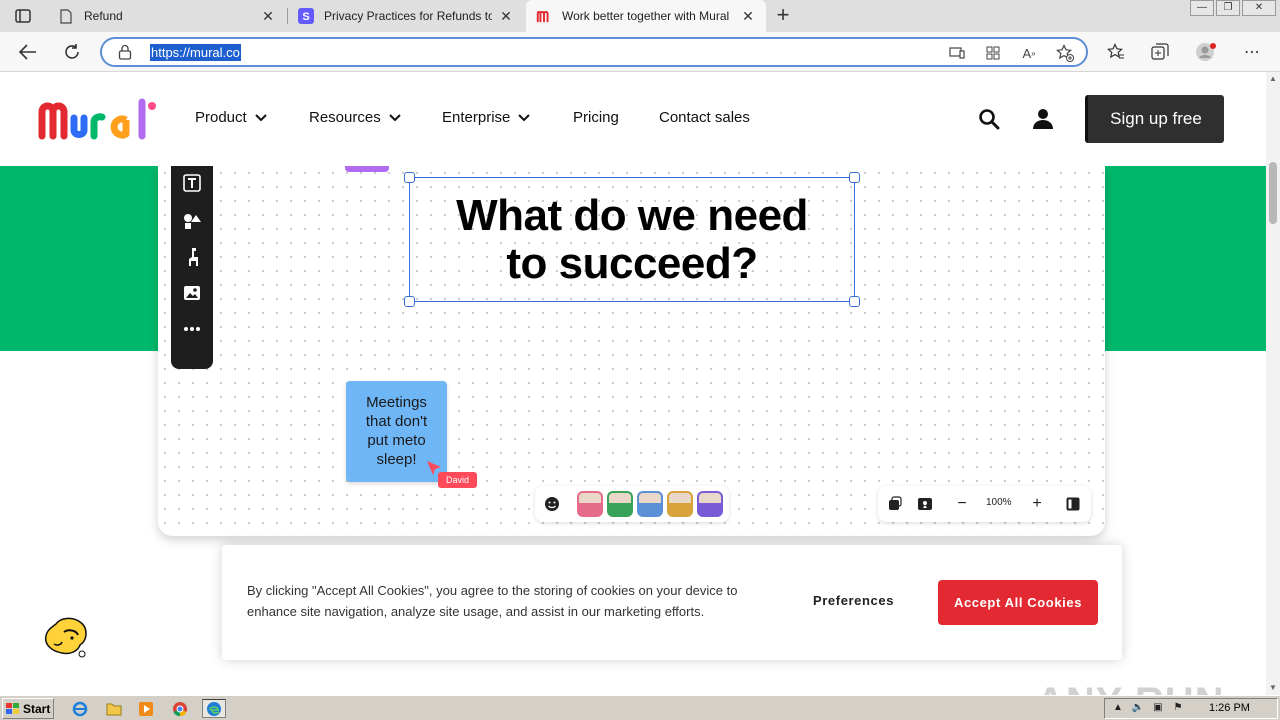 This screenshot has height=720, width=1280. What do you see at coordinates (1273, 79) in the screenshot?
I see `scroll-up-icon: ▲` at bounding box center [1273, 79].